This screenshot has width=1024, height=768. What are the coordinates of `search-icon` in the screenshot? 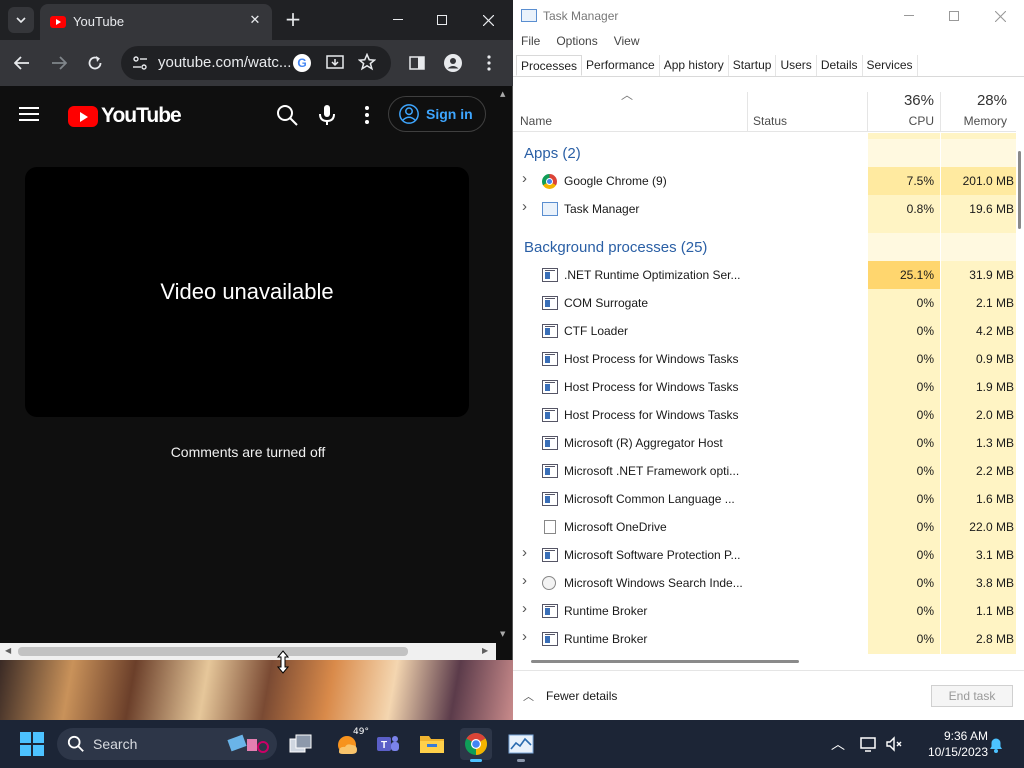 It's located at (287, 115).